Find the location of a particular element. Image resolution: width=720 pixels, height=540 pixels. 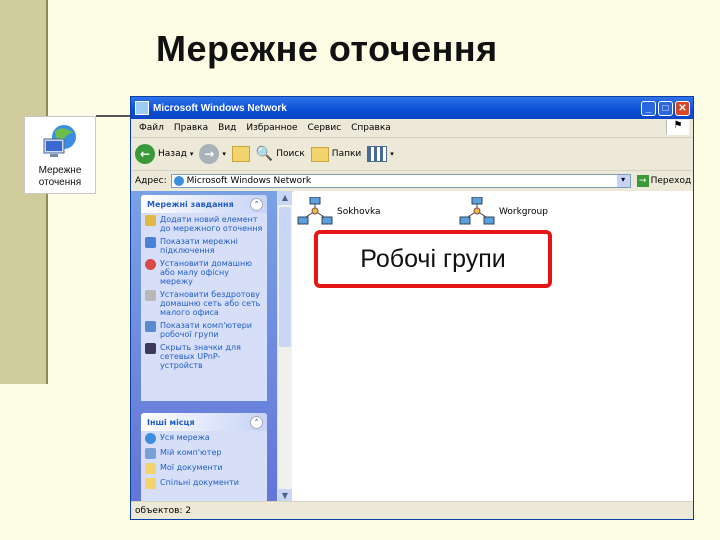

network-item-label: Sokhovka is located at coordinates (359, 212).